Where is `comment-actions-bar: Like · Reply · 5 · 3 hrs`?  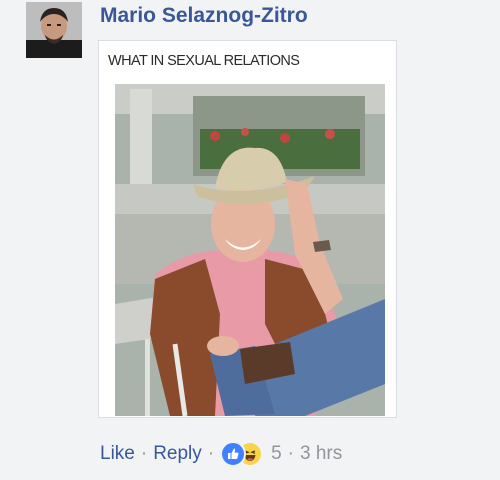
comment-actions-bar: Like · Reply · 5 · 3 hrs is located at coordinates (221, 454).